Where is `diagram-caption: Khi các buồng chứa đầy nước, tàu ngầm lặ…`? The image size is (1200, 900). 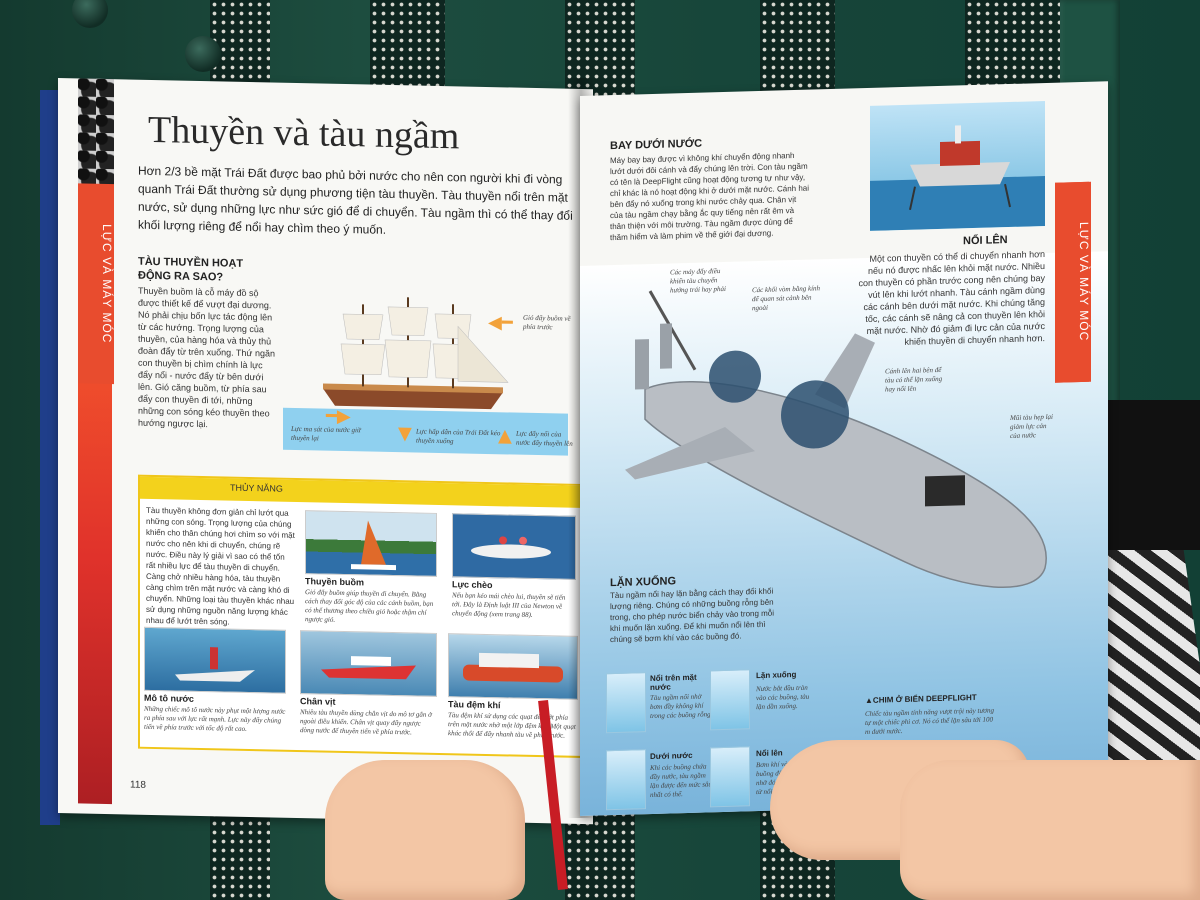 diagram-caption: Khi các buồng chứa đầy nước, tàu ngầm lặ… is located at coordinates (681, 781).